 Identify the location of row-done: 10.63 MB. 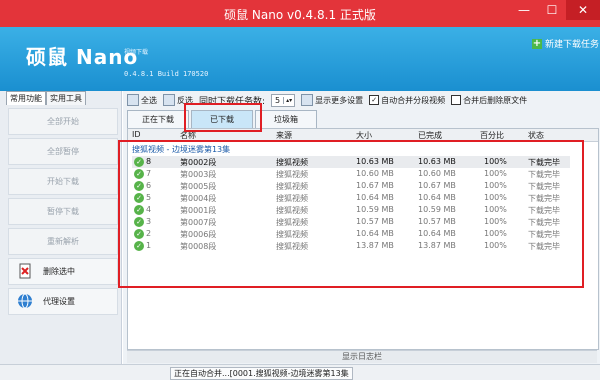
(437, 161).